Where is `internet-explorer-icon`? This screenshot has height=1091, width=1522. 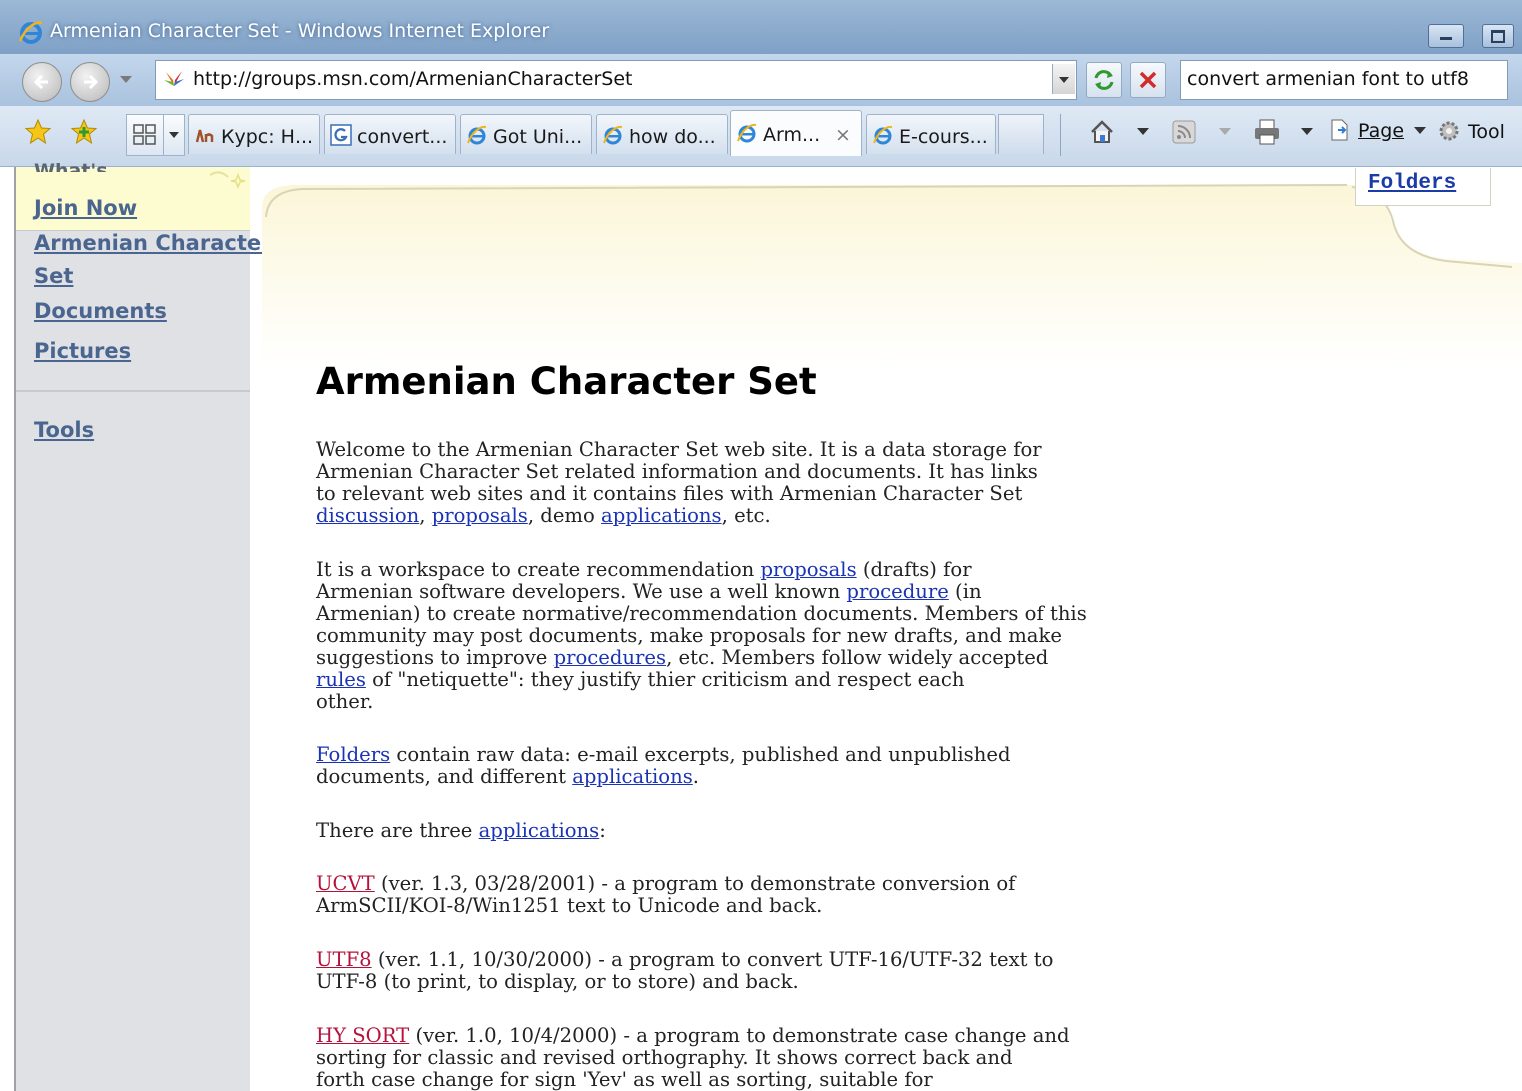 internet-explorer-icon is located at coordinates (30, 32).